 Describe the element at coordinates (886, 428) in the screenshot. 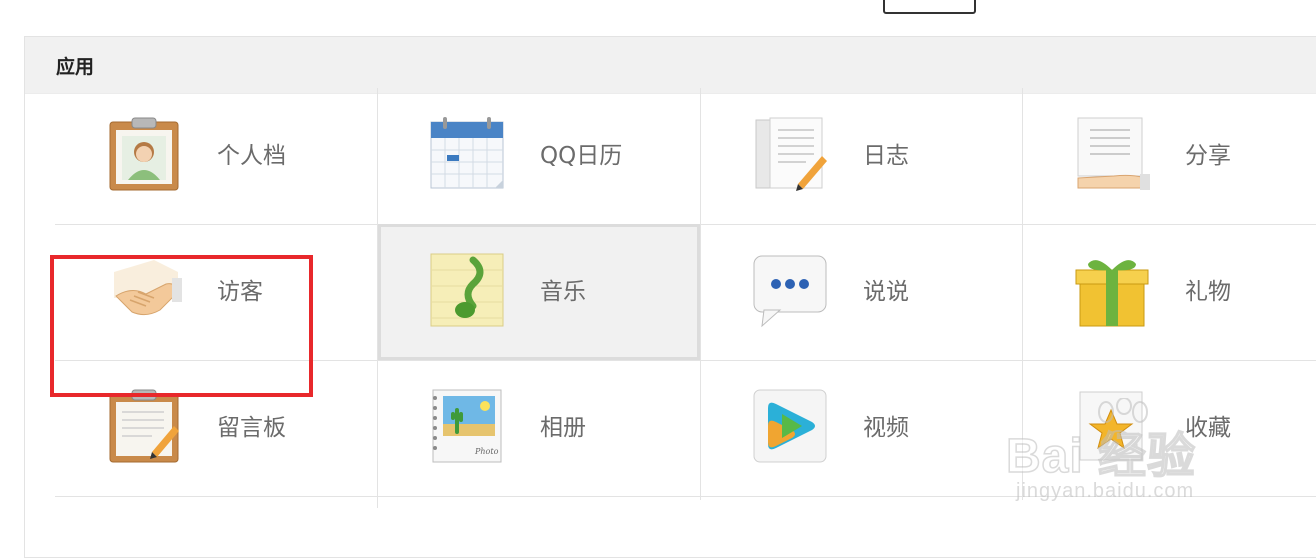

I see `app-label: 视频` at that location.